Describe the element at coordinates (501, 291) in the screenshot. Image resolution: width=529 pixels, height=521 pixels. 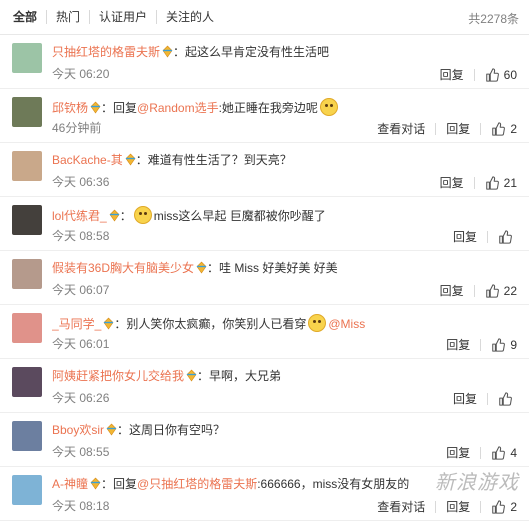
I see `like-button: 22` at that location.